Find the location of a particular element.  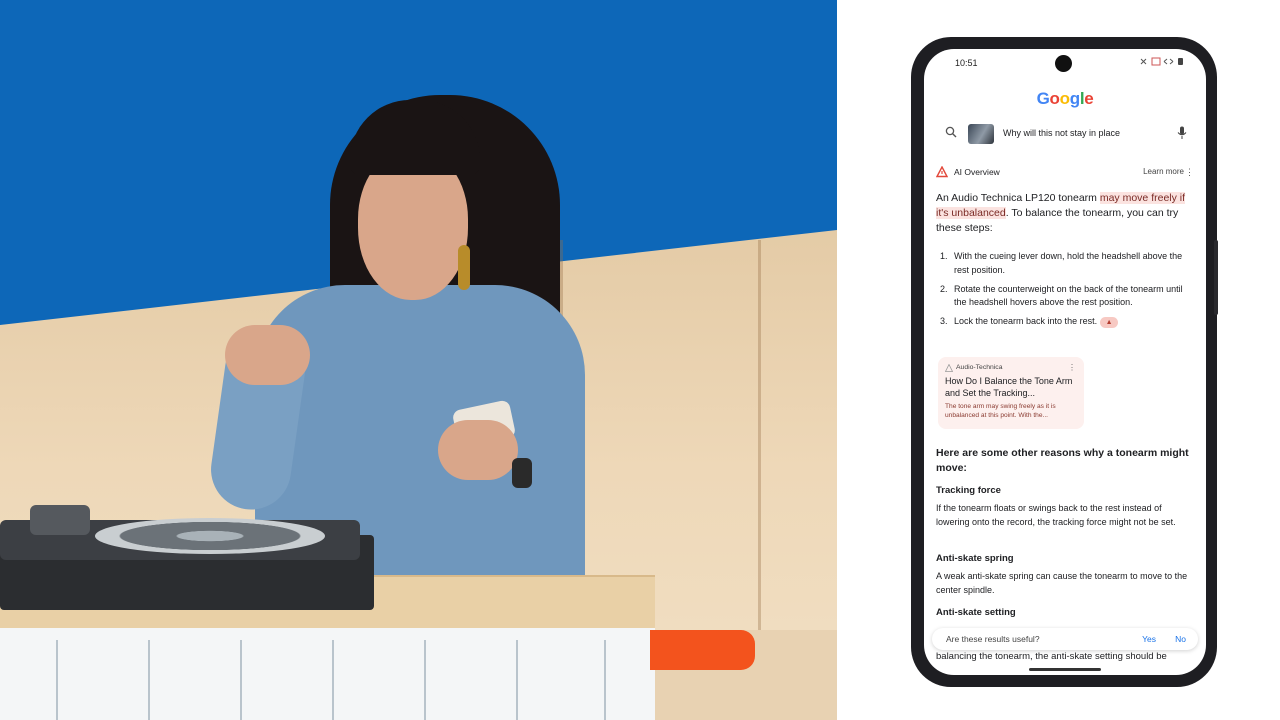

front-camera is located at coordinates (1063, 63).